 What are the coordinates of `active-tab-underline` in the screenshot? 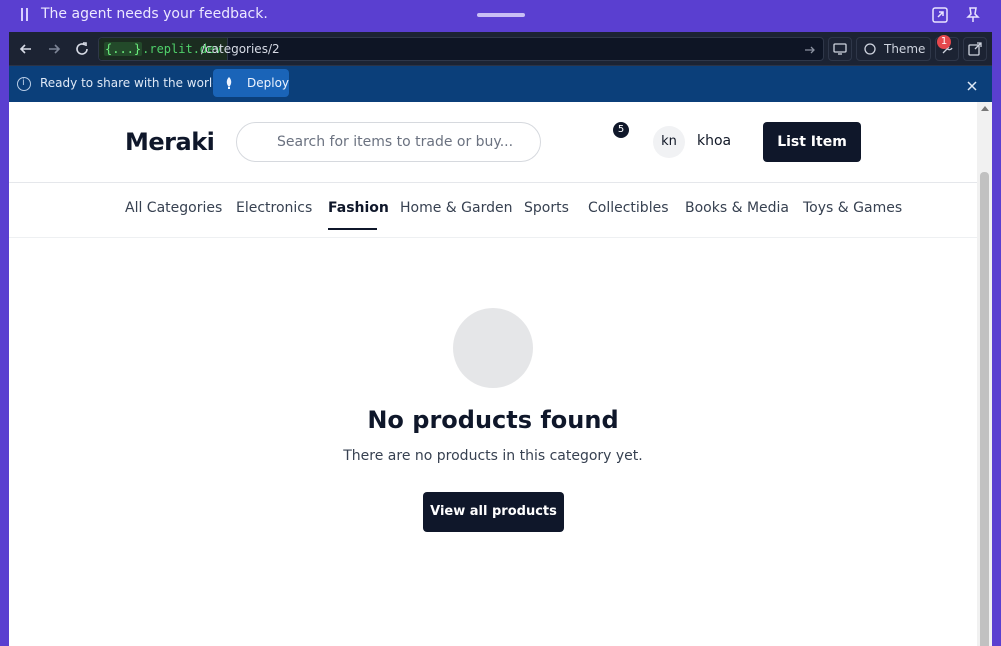 It's located at (352, 229).